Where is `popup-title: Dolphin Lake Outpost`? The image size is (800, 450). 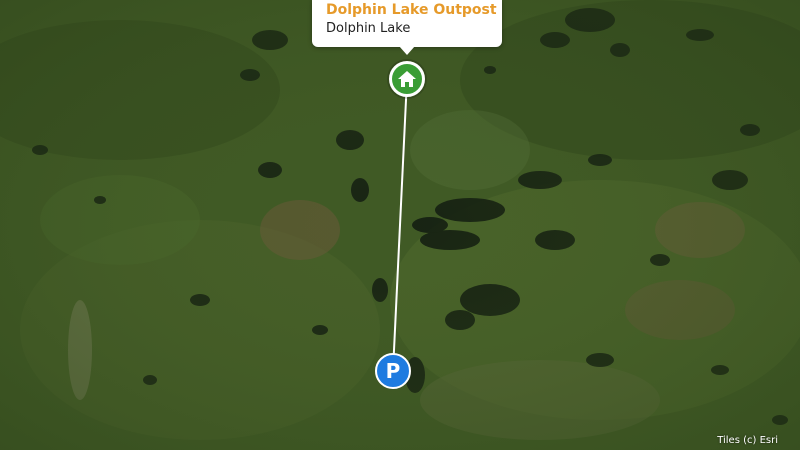
popup-title: Dolphin Lake Outpost is located at coordinates (411, 10).